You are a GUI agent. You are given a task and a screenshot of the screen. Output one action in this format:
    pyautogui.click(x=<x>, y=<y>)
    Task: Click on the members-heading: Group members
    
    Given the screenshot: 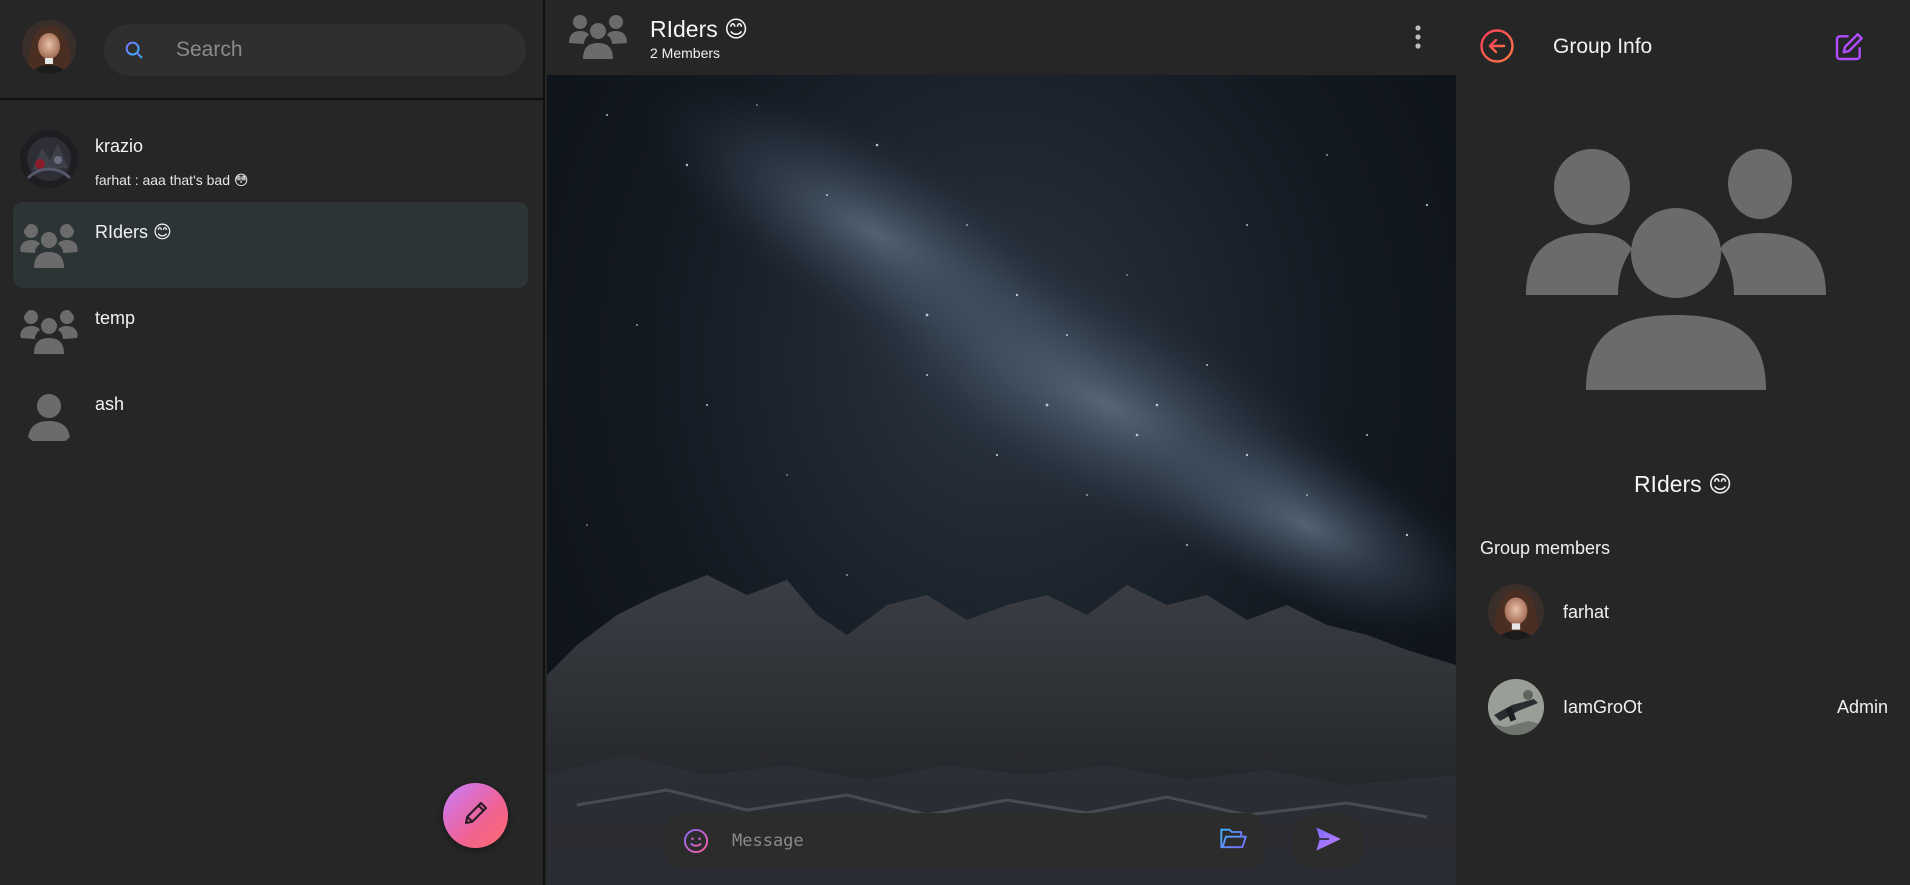 What is the action you would take?
    pyautogui.click(x=1545, y=548)
    